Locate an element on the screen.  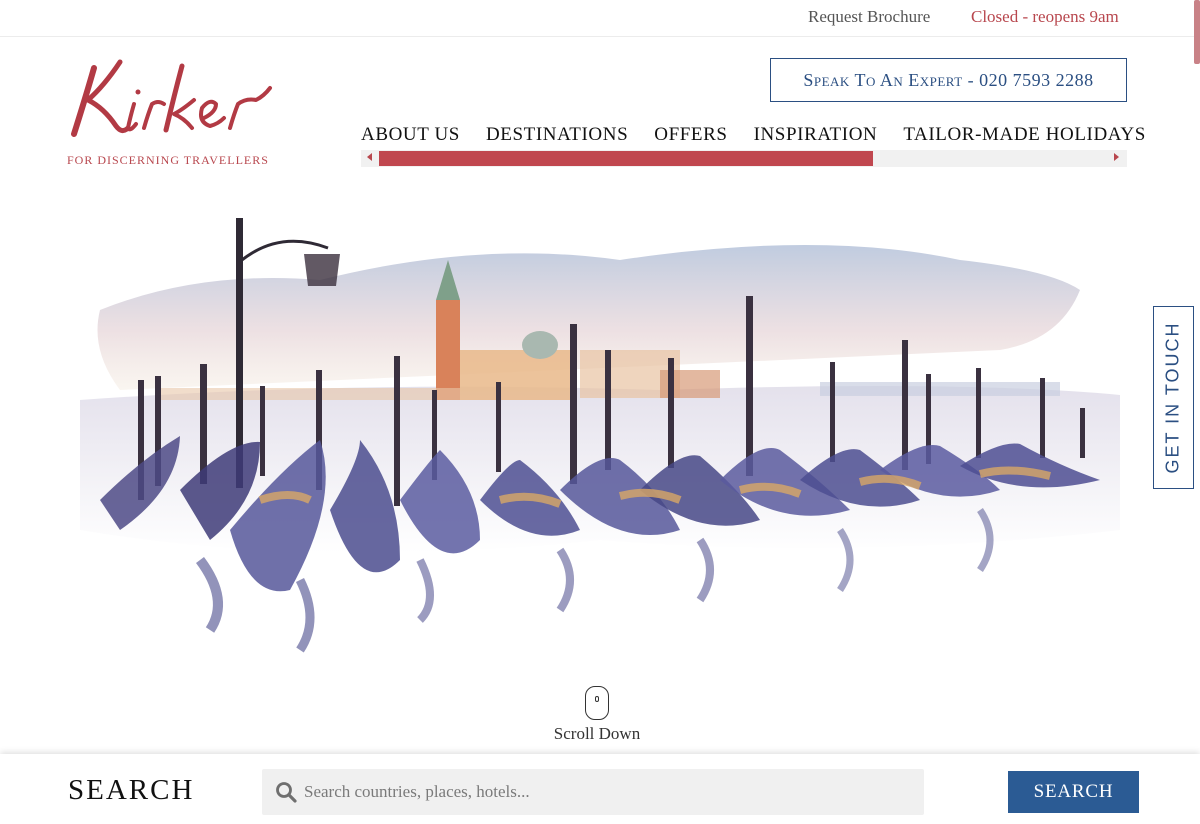
nav-item-tailor-made-holidays: TAILOR-MADE HOLIDAYS is located at coordinates (1024, 137).